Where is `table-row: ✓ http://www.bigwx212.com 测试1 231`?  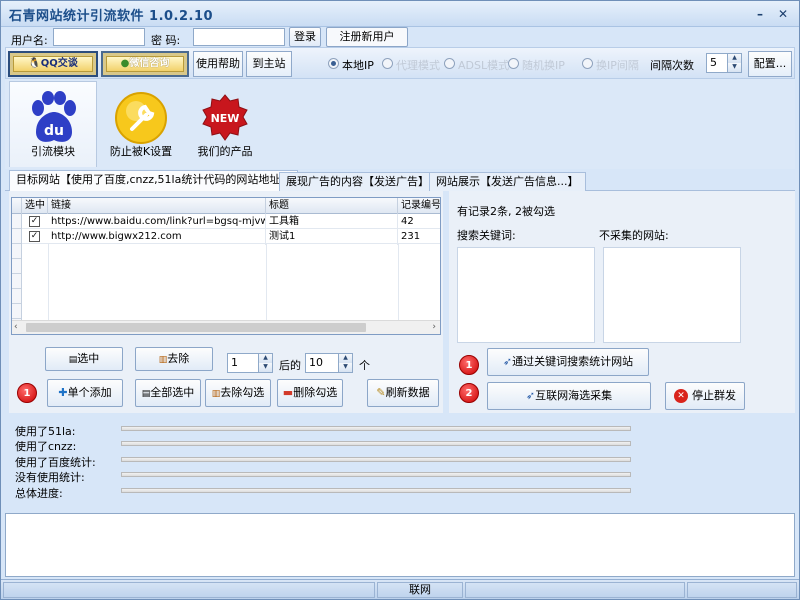 table-row: ✓ http://www.bigwx212.com 测试1 231 is located at coordinates (226, 237).